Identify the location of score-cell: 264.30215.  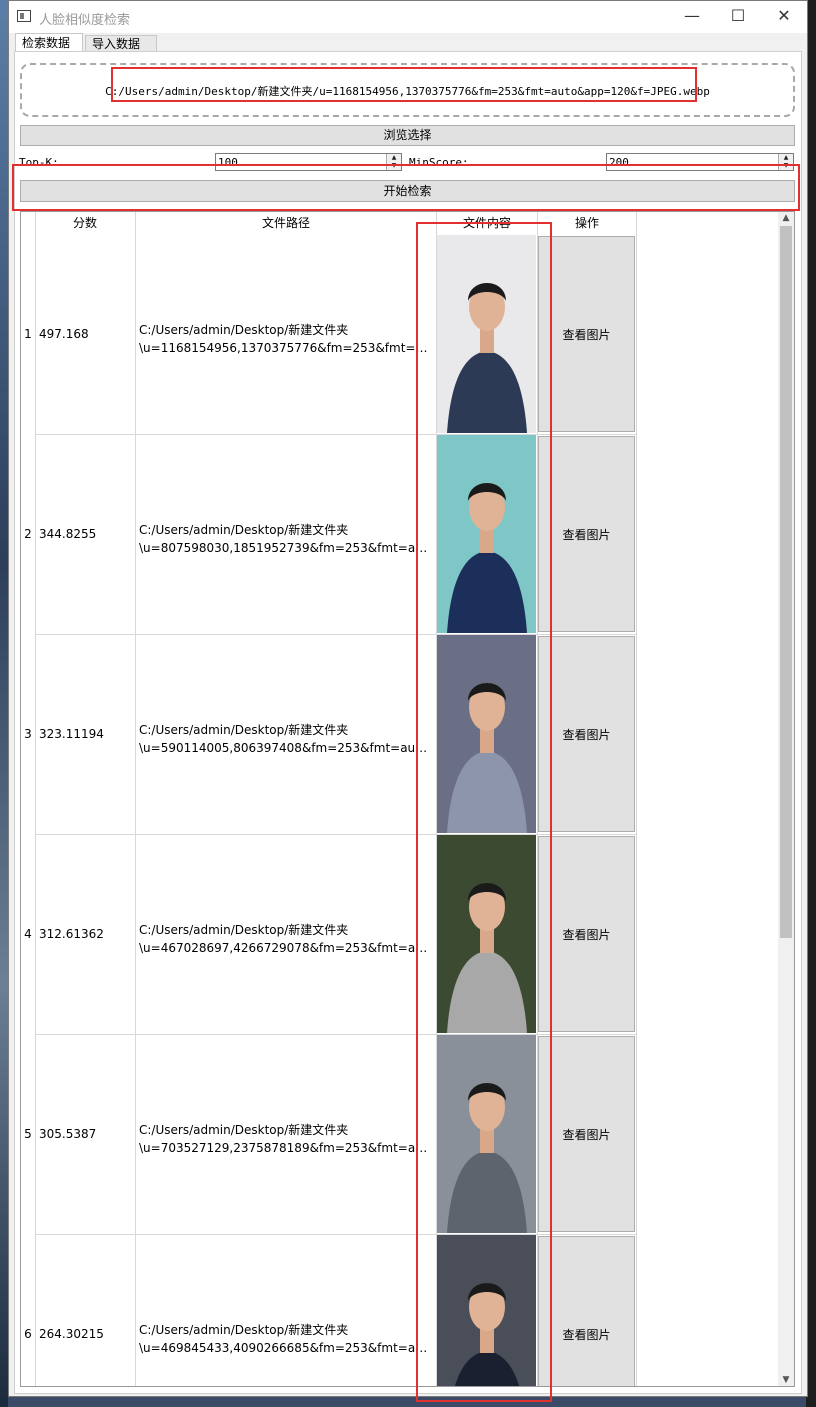
(71, 1334).